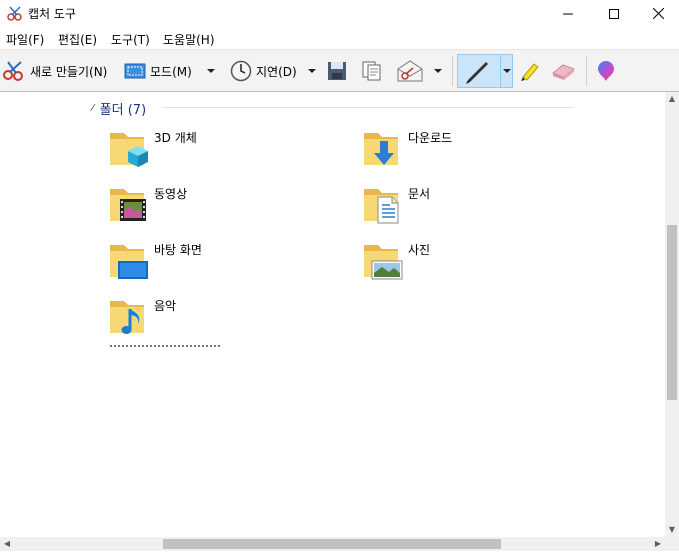 The image size is (679, 555). What do you see at coordinates (123, 110) in the screenshot?
I see `folders-group-title: 폴더 (7)` at bounding box center [123, 110].